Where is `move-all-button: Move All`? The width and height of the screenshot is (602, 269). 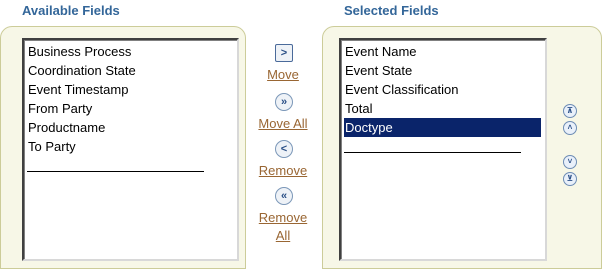 move-all-button: Move All is located at coordinates (283, 124).